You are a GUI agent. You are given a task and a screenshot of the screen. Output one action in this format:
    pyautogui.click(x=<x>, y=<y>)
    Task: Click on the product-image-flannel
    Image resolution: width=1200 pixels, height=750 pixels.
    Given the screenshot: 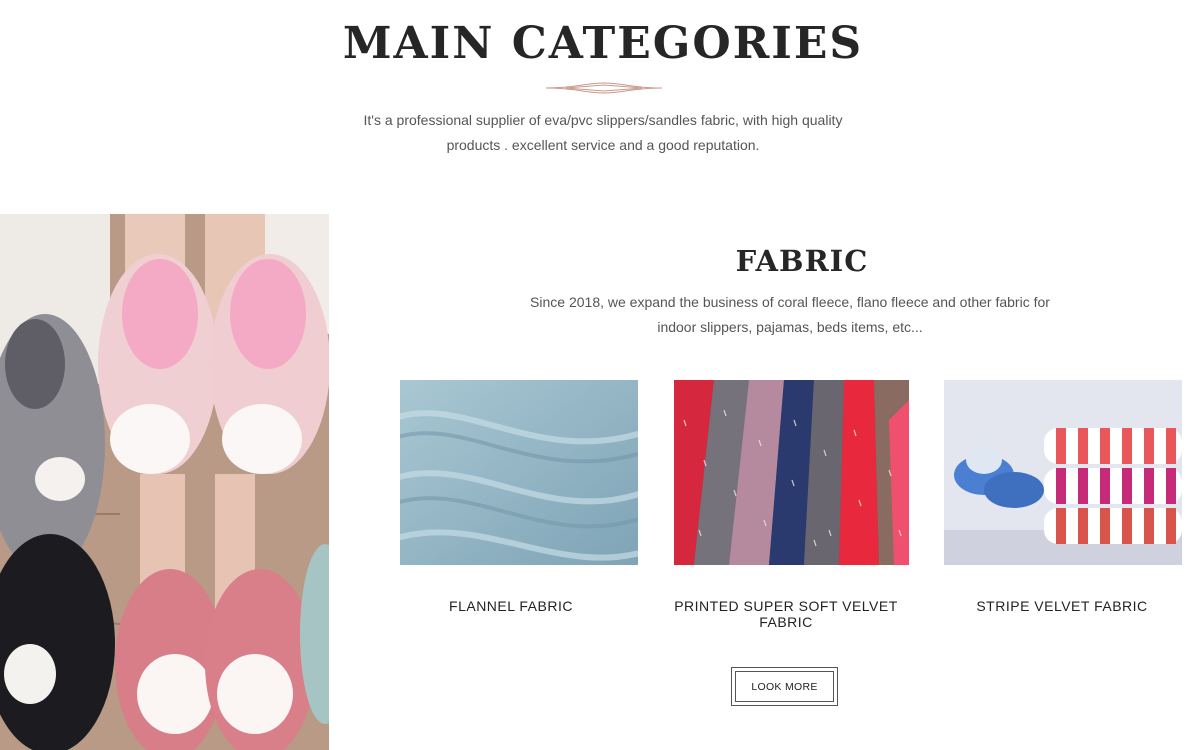 What is the action you would take?
    pyautogui.click(x=519, y=472)
    